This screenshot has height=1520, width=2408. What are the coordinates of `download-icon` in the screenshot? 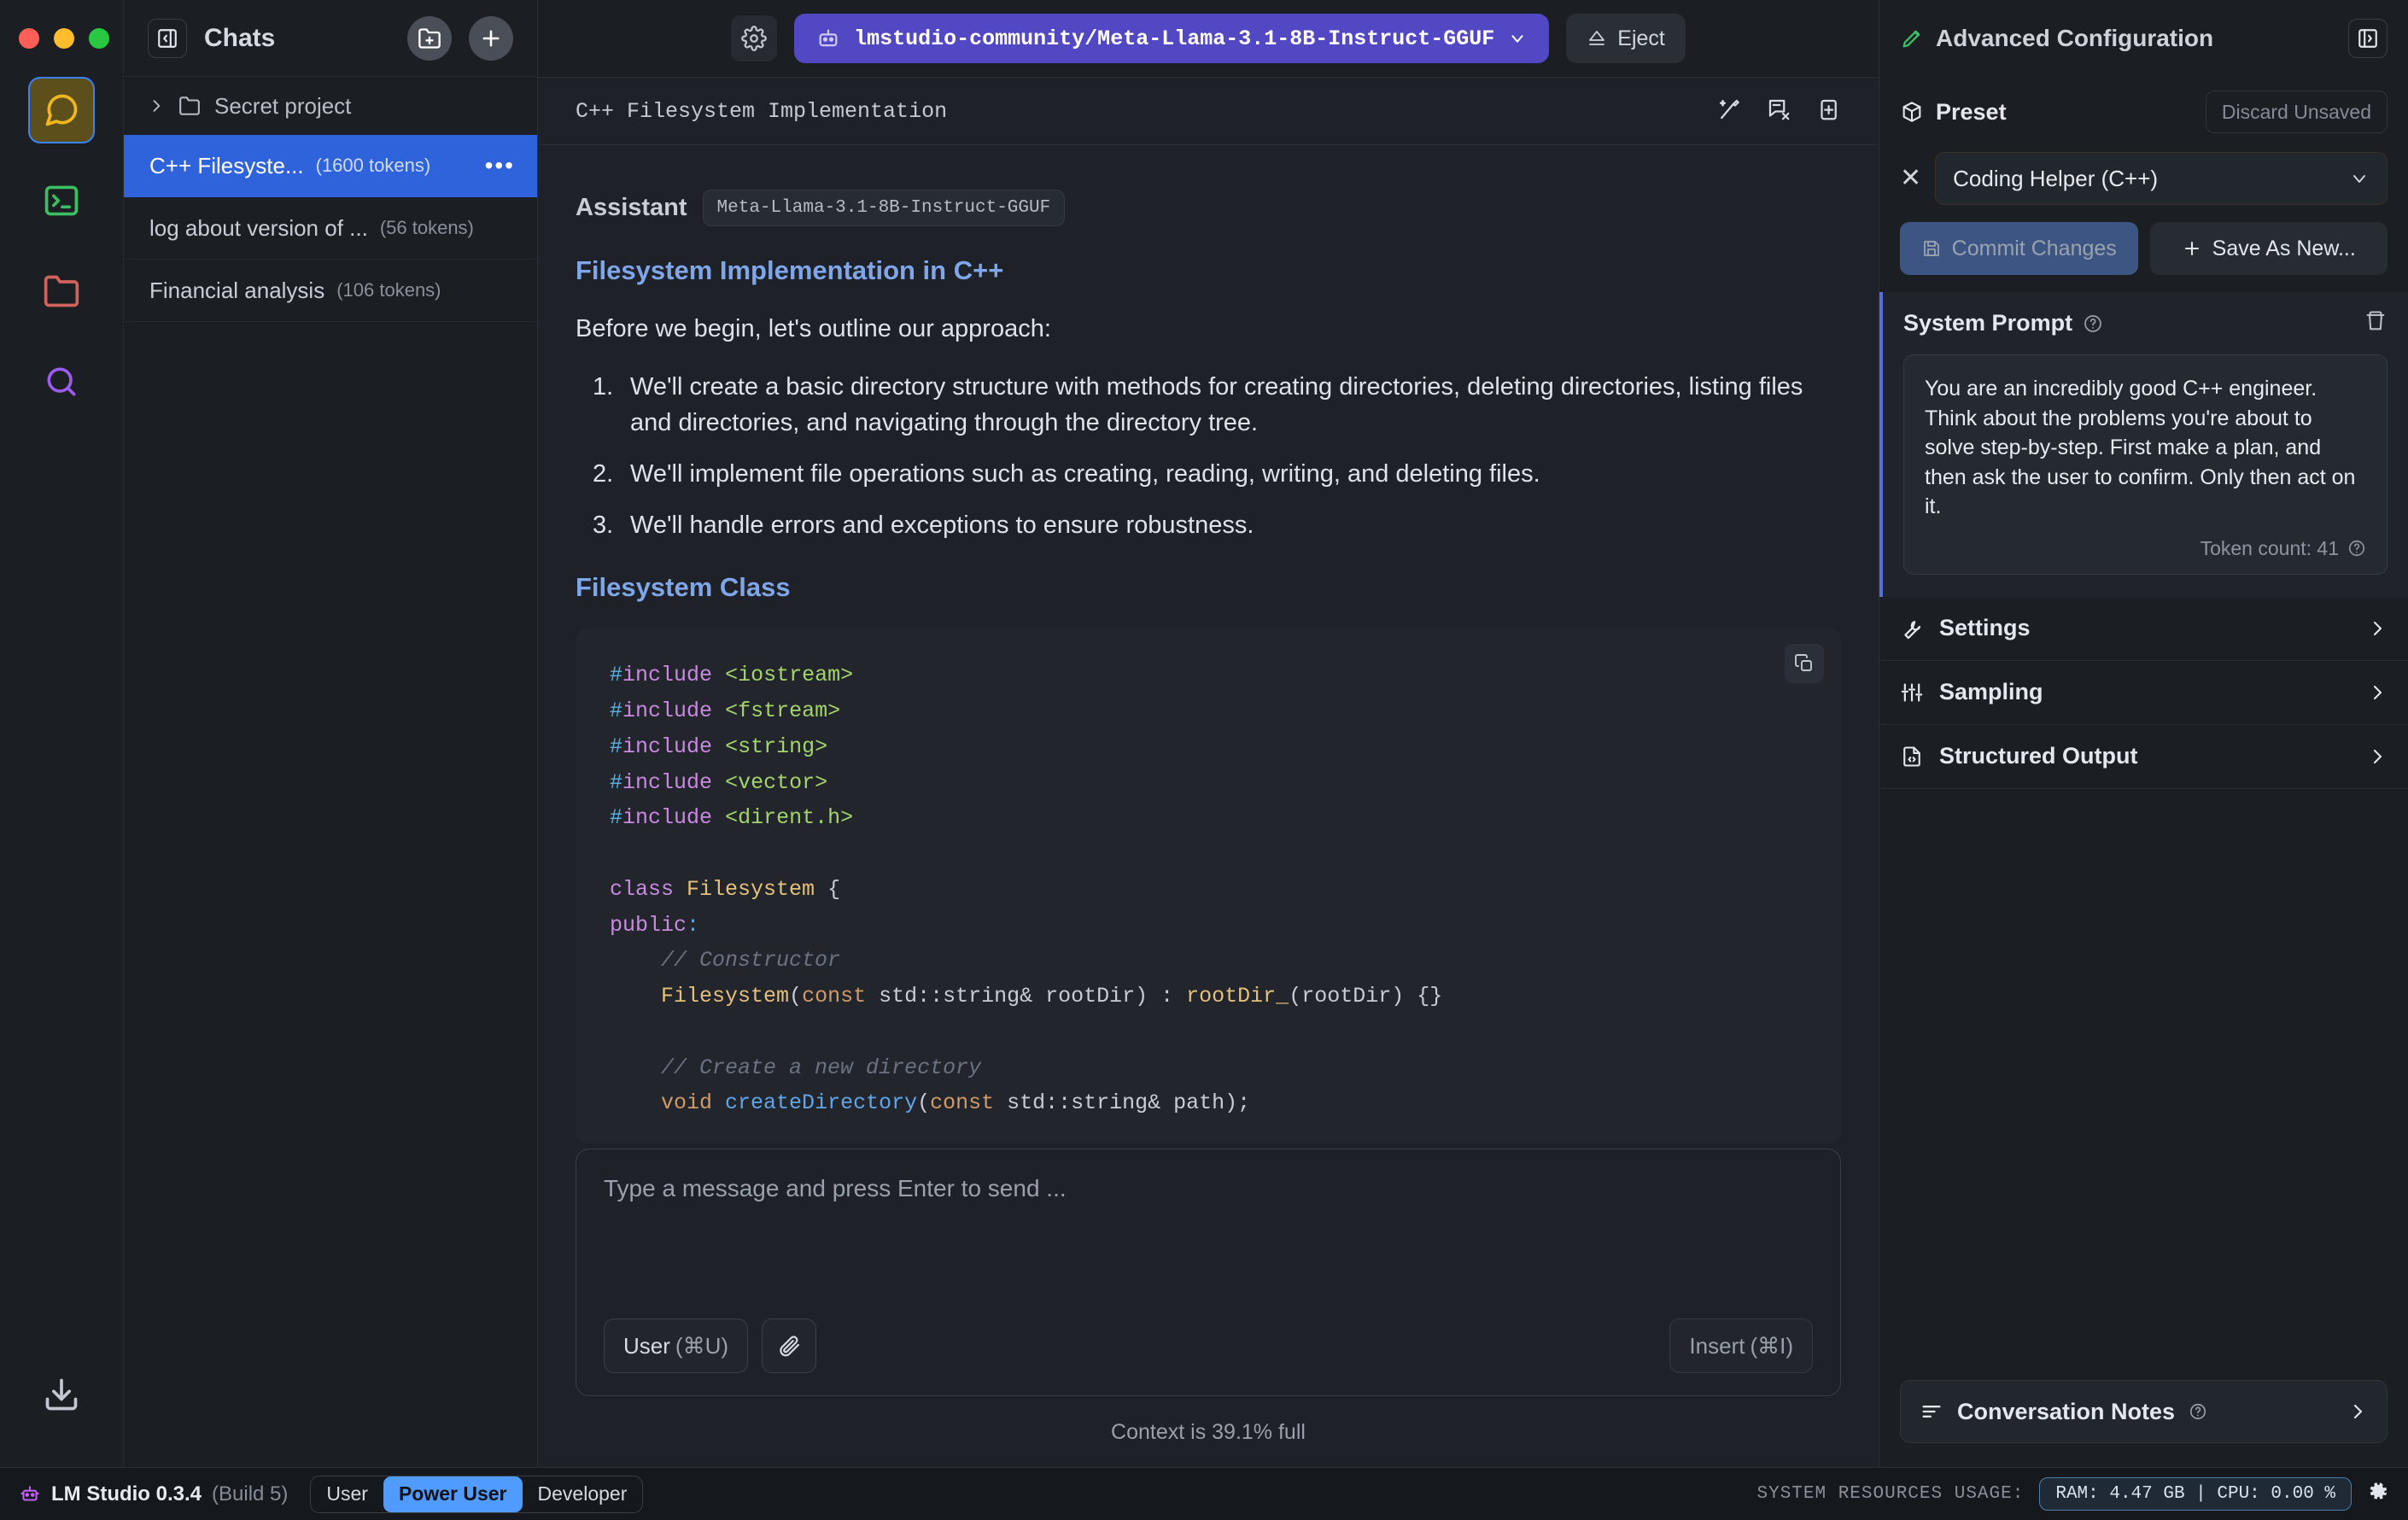 It's located at (61, 1394).